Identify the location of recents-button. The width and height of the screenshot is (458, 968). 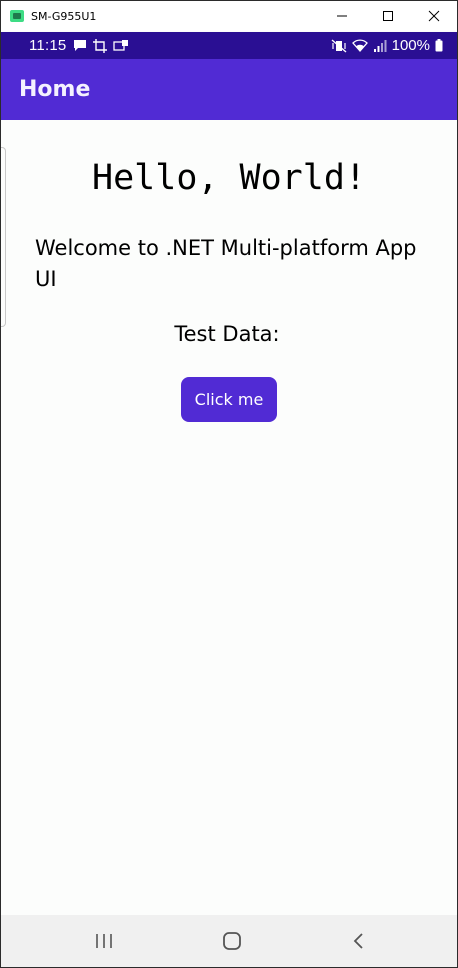
(104, 941).